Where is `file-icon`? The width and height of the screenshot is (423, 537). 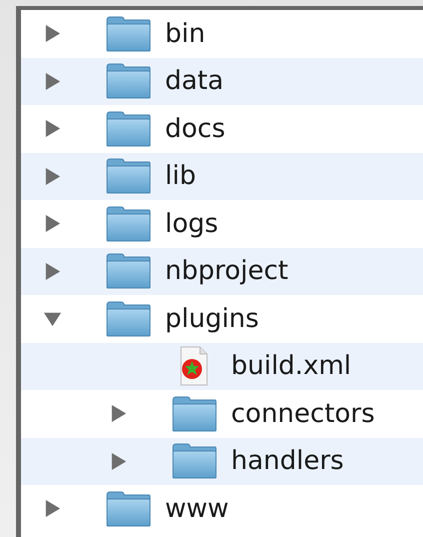 file-icon is located at coordinates (194, 366).